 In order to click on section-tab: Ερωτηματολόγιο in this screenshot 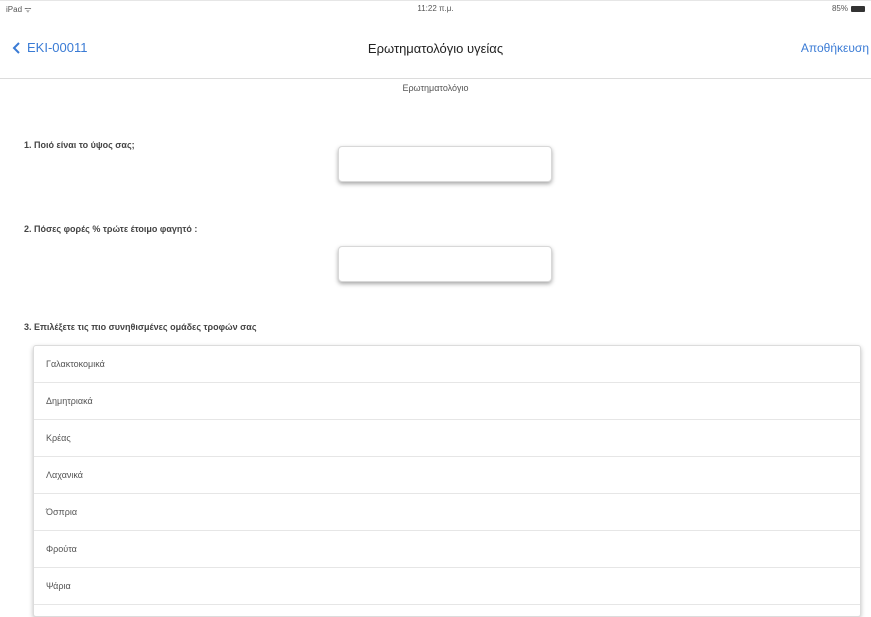, I will do `click(435, 88)`.